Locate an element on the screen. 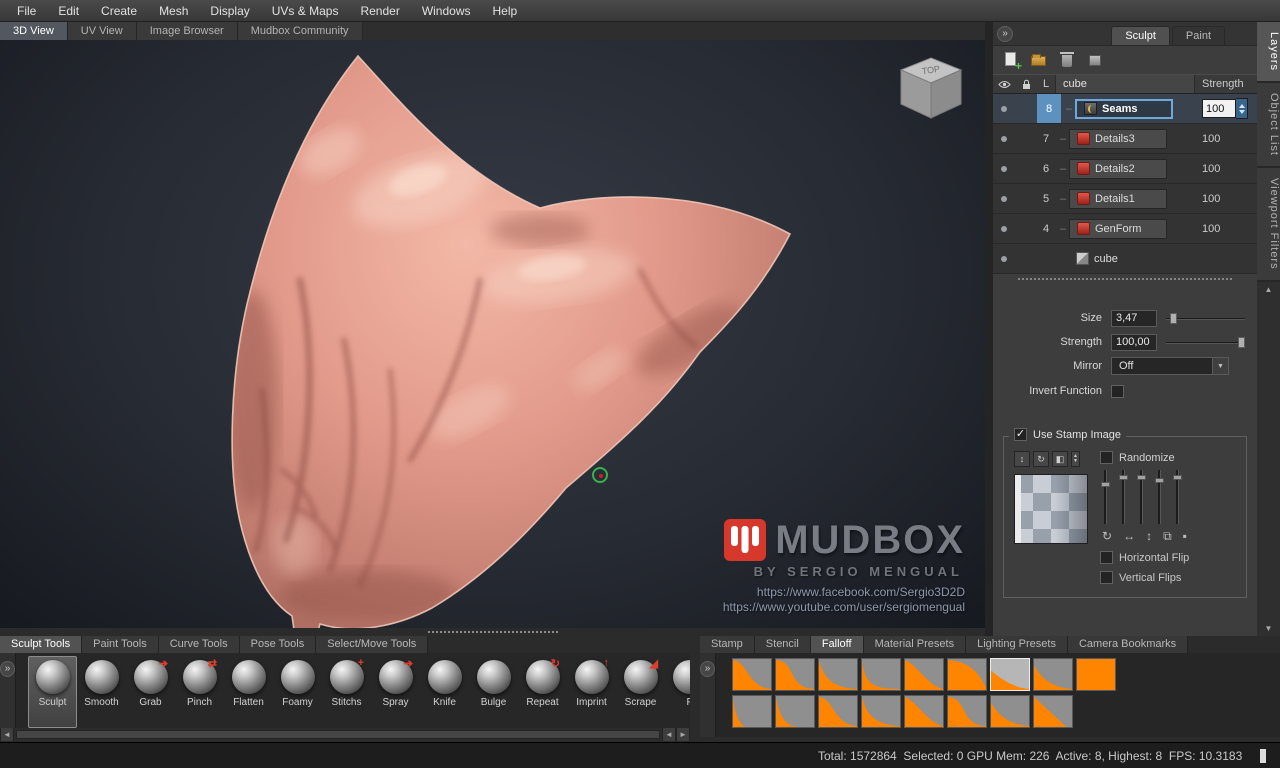 The height and width of the screenshot is (768, 1280). scrollbar-thumb is located at coordinates (338, 734).